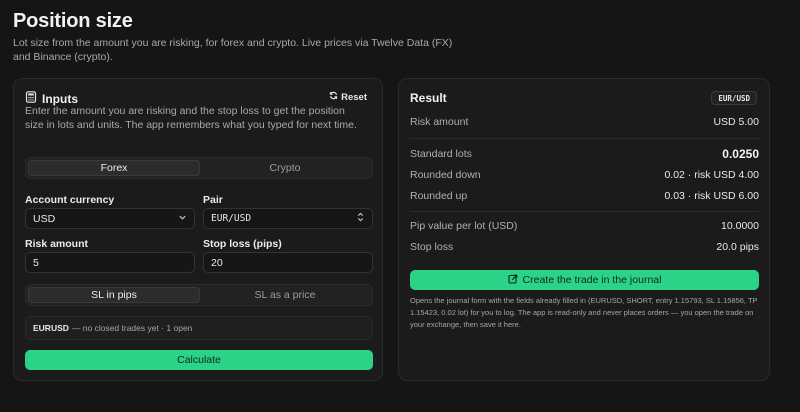 The height and width of the screenshot is (412, 800). I want to click on risk-amount-value: 5, so click(36, 262).